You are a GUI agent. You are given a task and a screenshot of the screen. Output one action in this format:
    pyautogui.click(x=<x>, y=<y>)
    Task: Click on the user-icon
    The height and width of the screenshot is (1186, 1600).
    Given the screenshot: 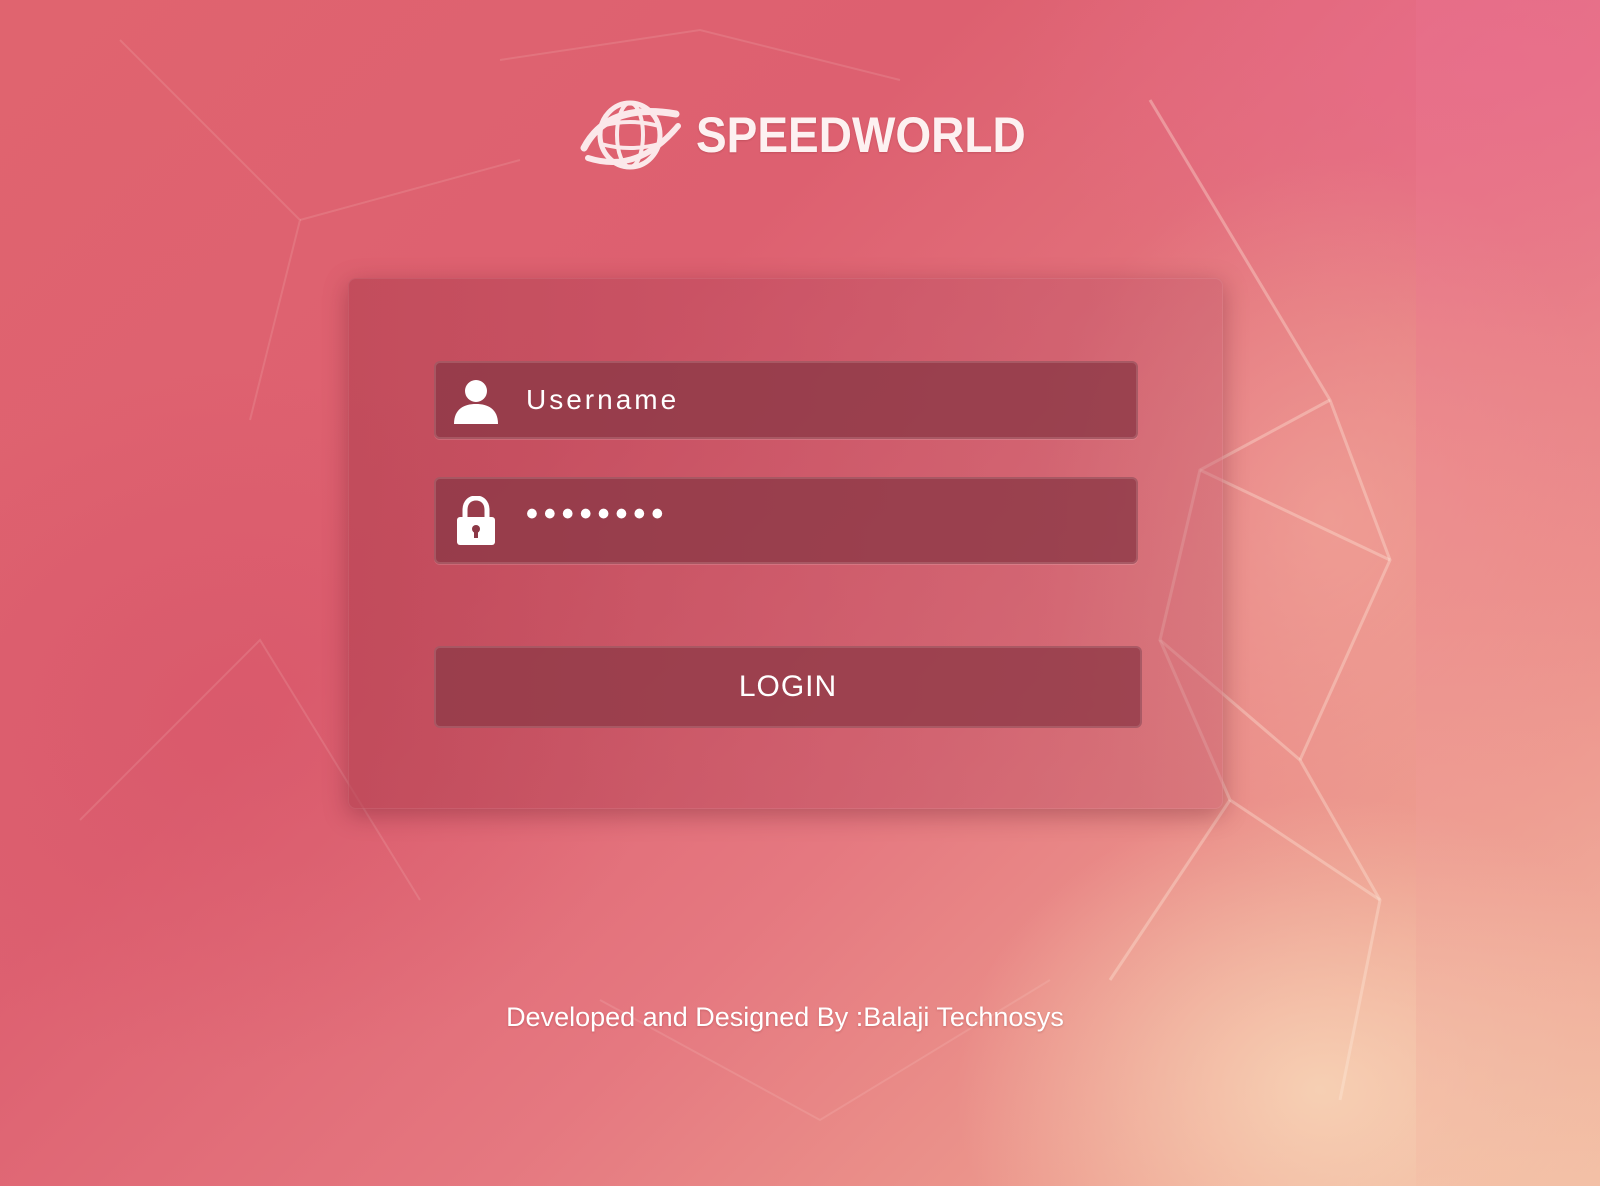 What is the action you would take?
    pyautogui.click(x=476, y=400)
    